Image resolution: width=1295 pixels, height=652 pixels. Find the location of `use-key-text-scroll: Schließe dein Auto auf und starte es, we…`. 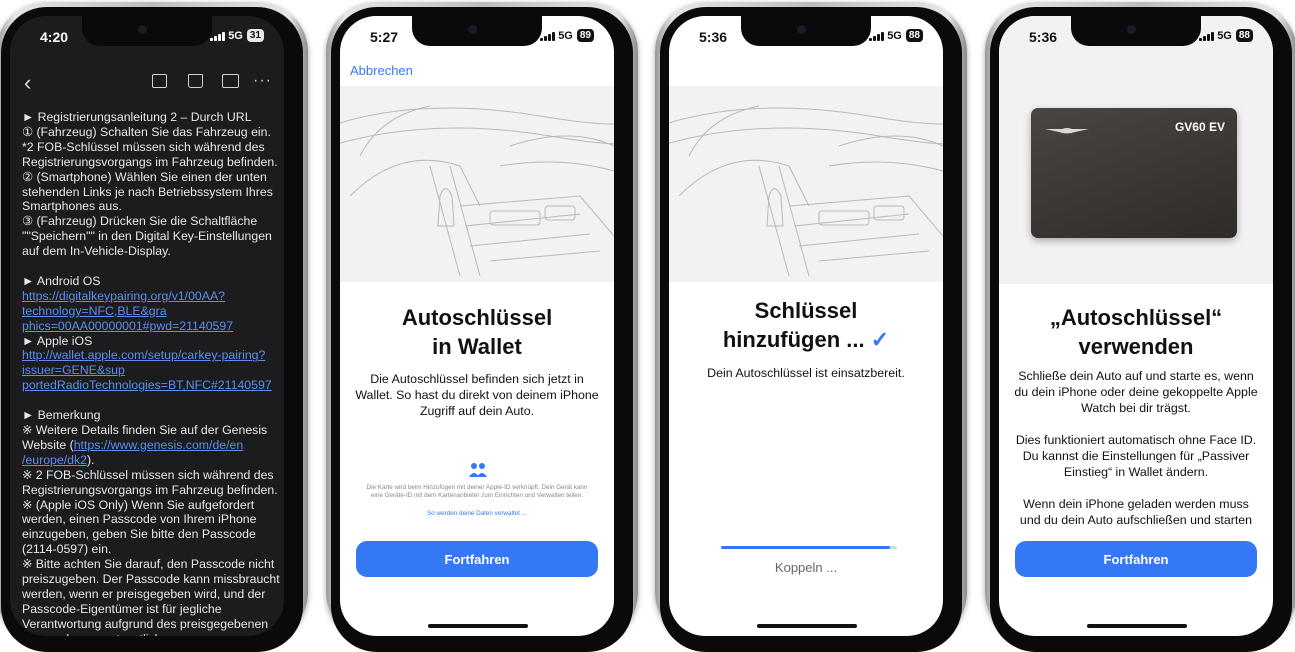

use-key-text-scroll: Schließe dein Auto auf und starte es, we… is located at coordinates (1136, 448).